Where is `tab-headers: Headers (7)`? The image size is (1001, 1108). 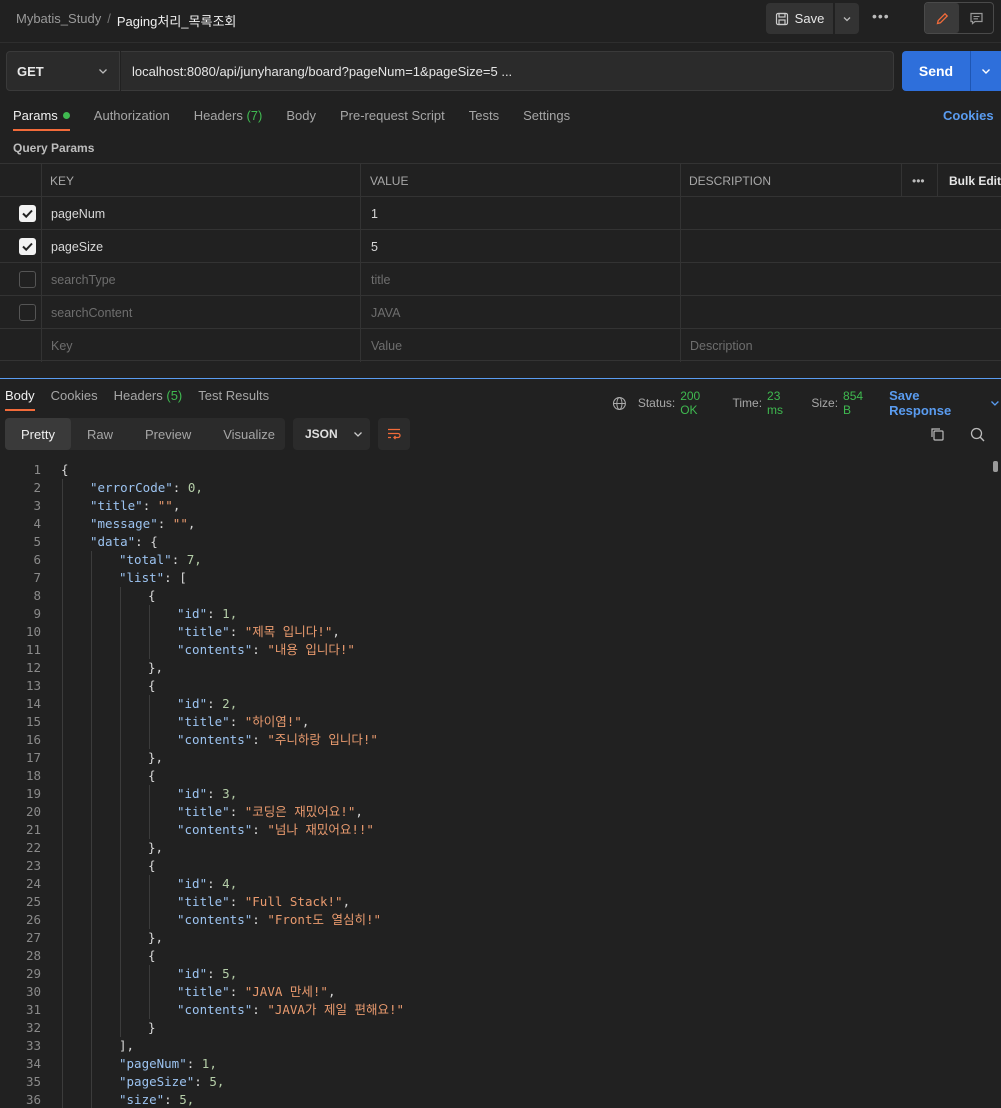 tab-headers: Headers (7) is located at coordinates (228, 120).